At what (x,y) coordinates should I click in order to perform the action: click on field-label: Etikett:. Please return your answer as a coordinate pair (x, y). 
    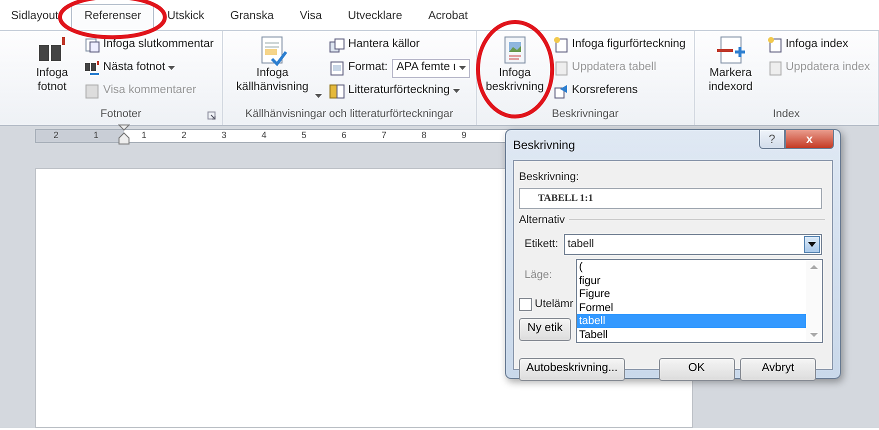
    Looking at the image, I should click on (541, 244).